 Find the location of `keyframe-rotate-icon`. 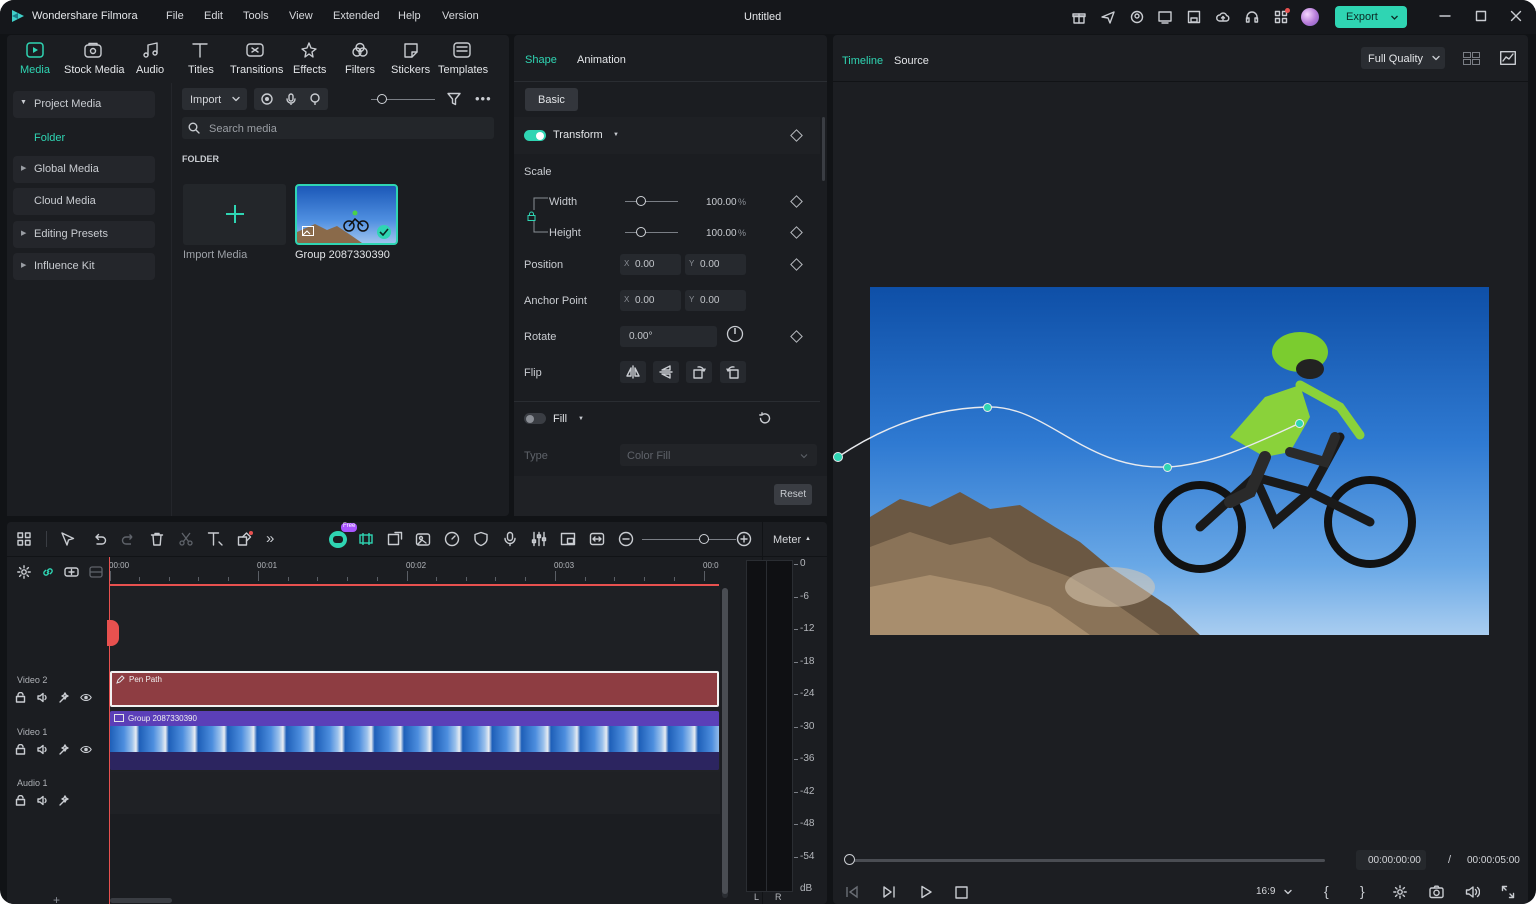

keyframe-rotate-icon is located at coordinates (796, 336).